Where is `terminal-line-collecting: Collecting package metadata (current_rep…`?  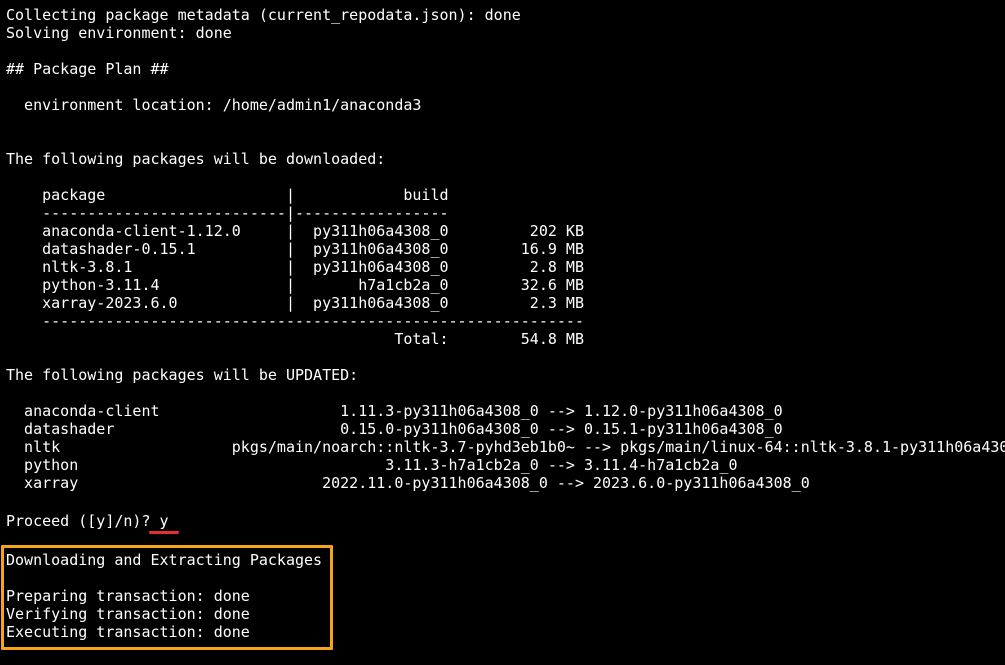
terminal-line-collecting: Collecting package metadata (current_rep… is located at coordinates (263, 15).